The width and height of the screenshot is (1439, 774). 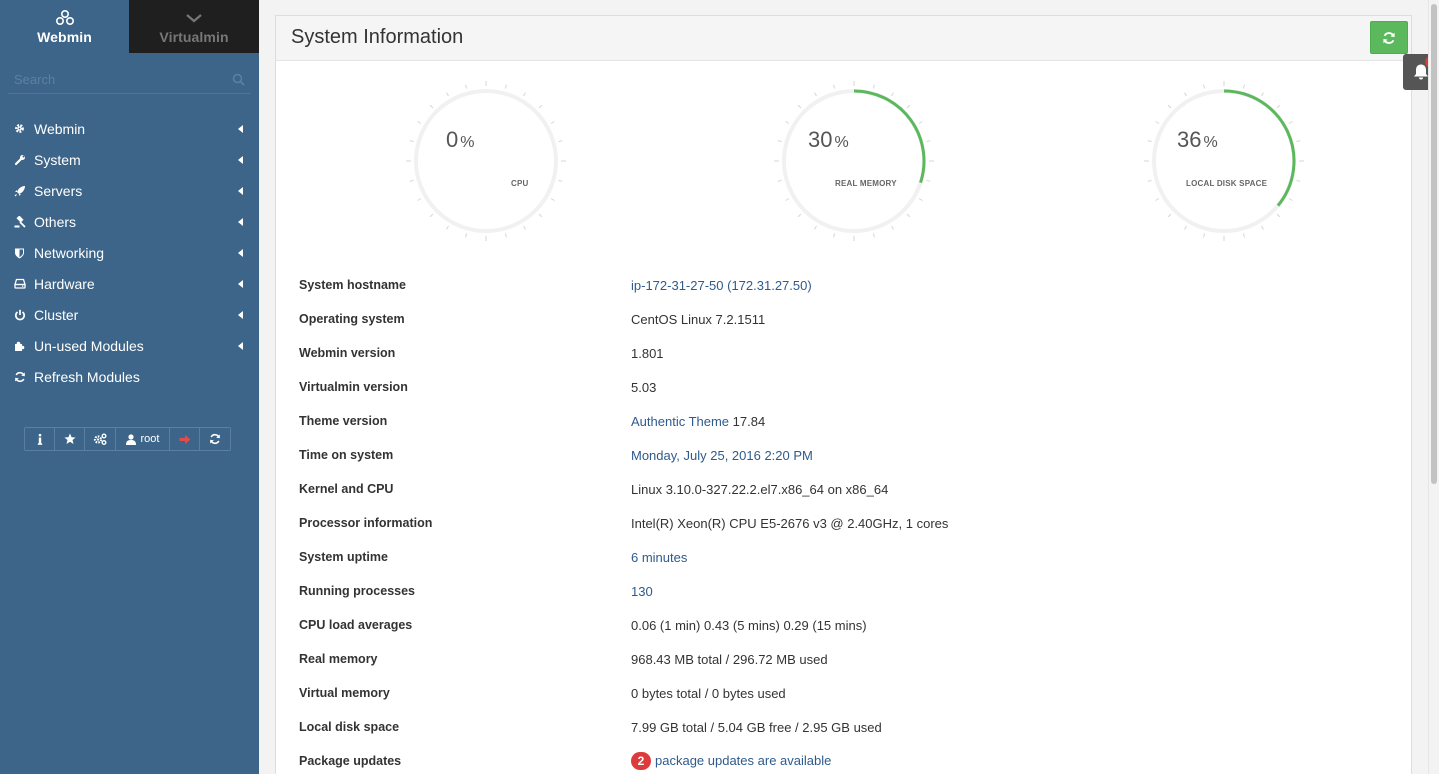 What do you see at coordinates (40, 439) in the screenshot?
I see `info-button` at bounding box center [40, 439].